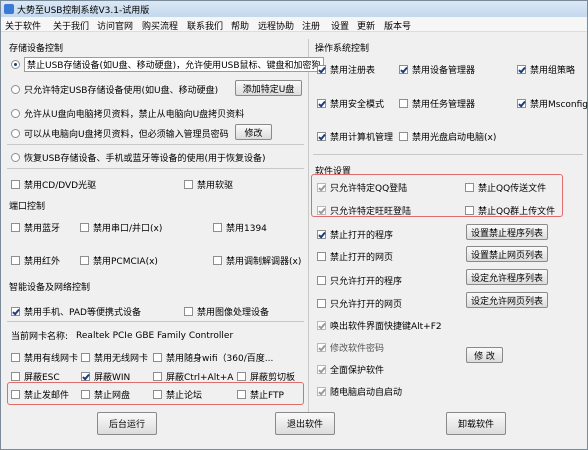  I want to click on checkbox-disable-device-manager: 禁用设备管理器, so click(437, 69).